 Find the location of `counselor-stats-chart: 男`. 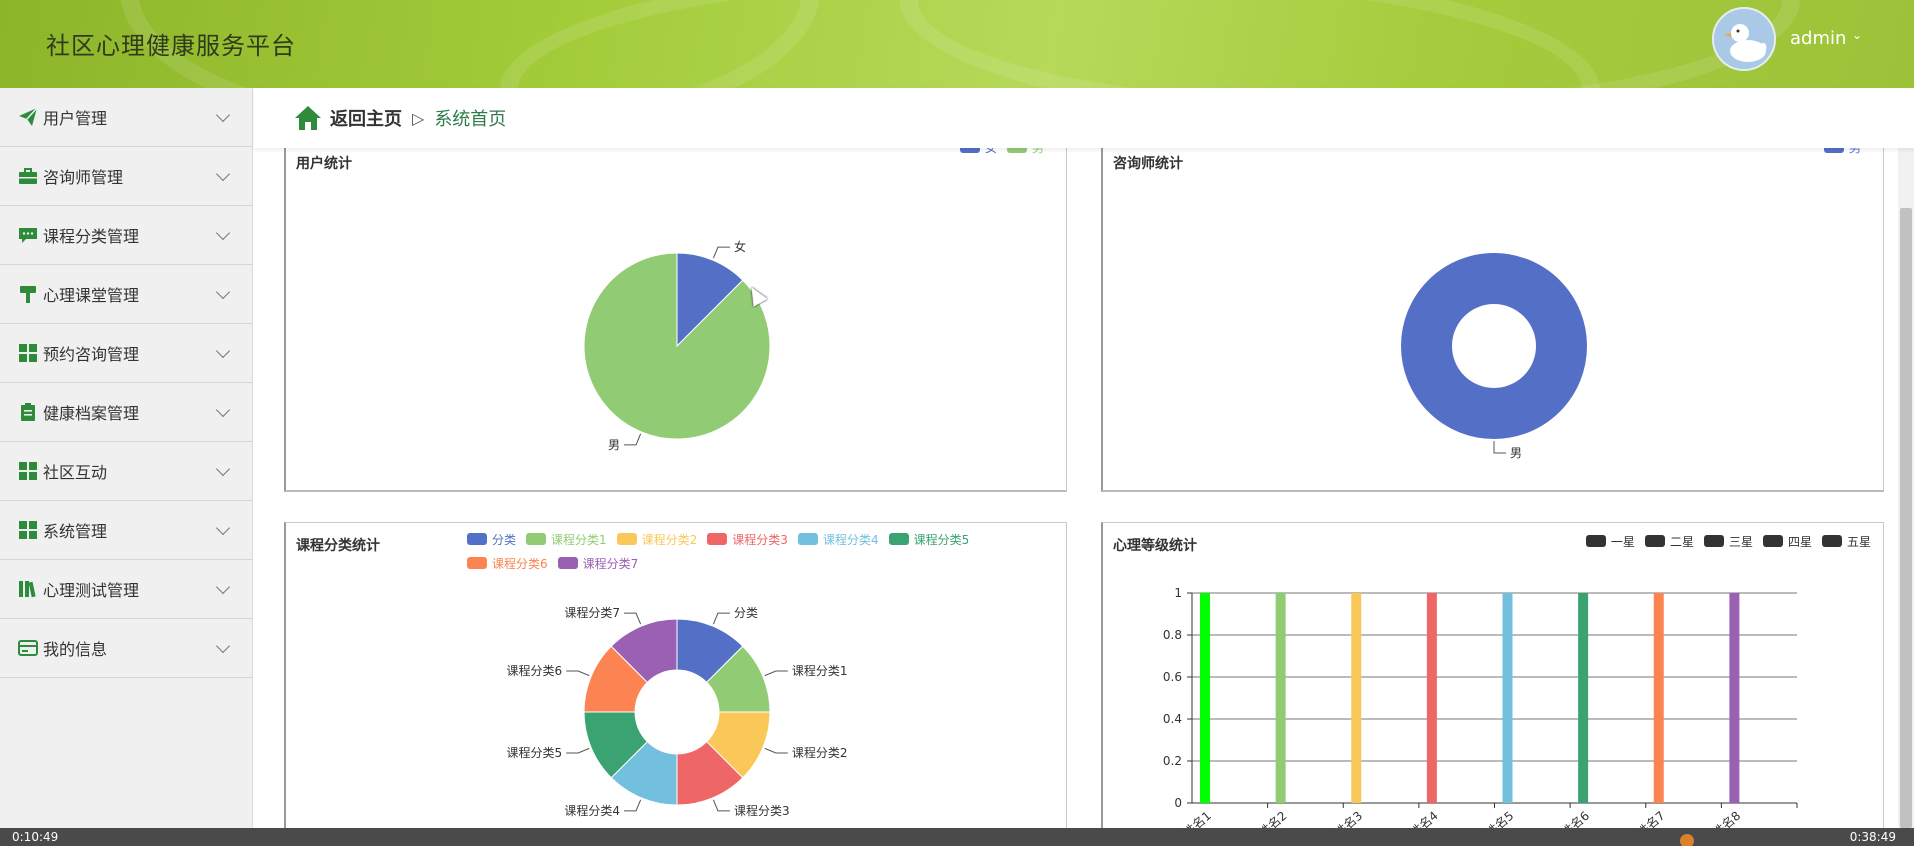

counselor-stats-chart: 男 is located at coordinates (1494, 356).